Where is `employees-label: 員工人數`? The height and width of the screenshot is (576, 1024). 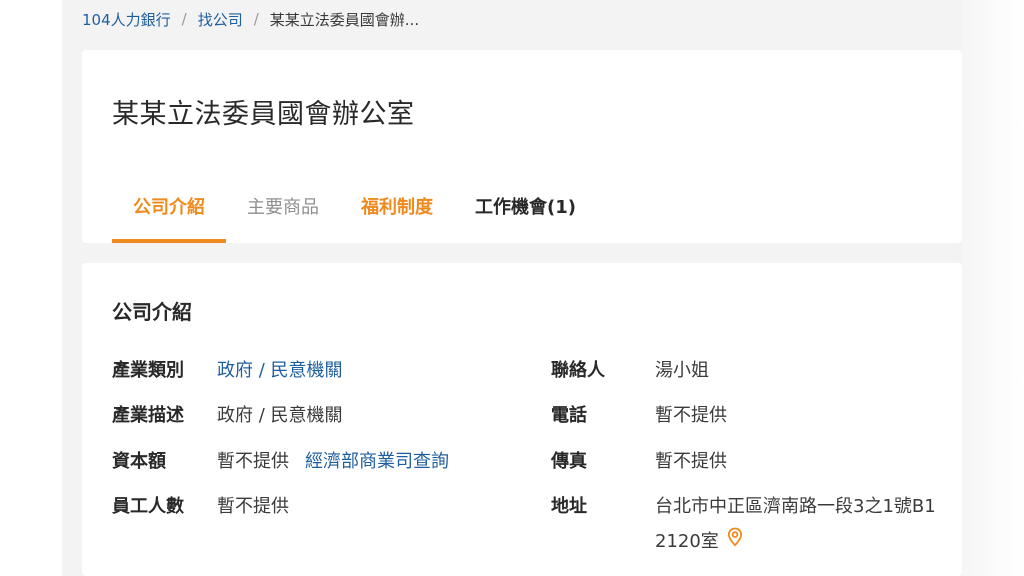
employees-label: 員工人數 is located at coordinates (148, 506).